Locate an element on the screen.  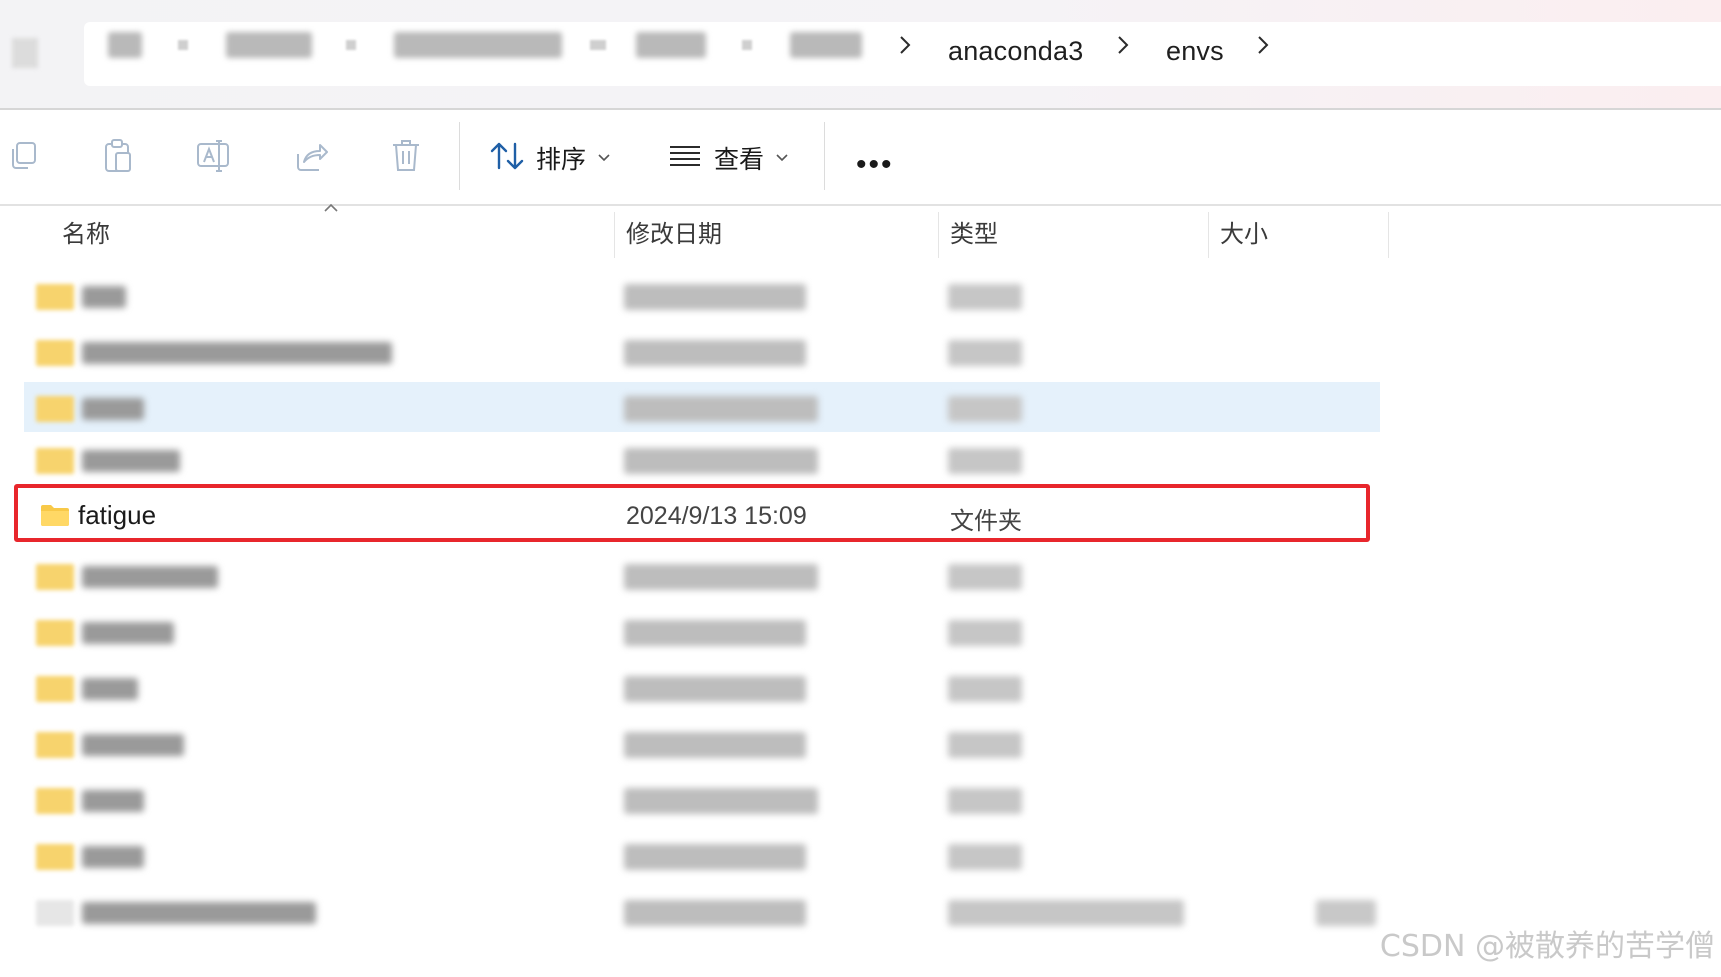
blurred-nav-button is located at coordinates (25, 53).